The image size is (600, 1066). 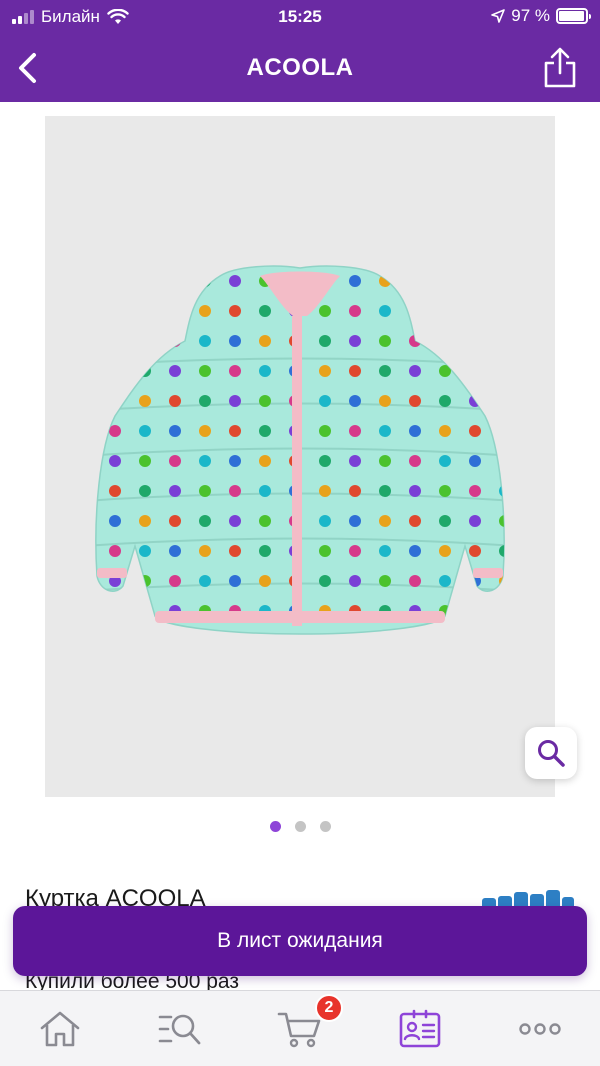 What do you see at coordinates (530, 15) in the screenshot?
I see `battery-percent: 97 %` at bounding box center [530, 15].